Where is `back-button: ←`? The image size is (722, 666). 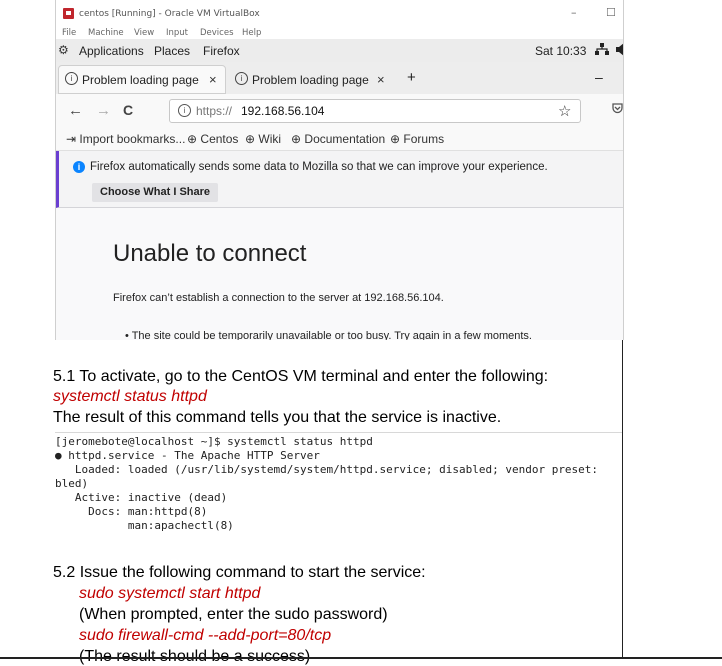
back-button: ← is located at coordinates (75, 110).